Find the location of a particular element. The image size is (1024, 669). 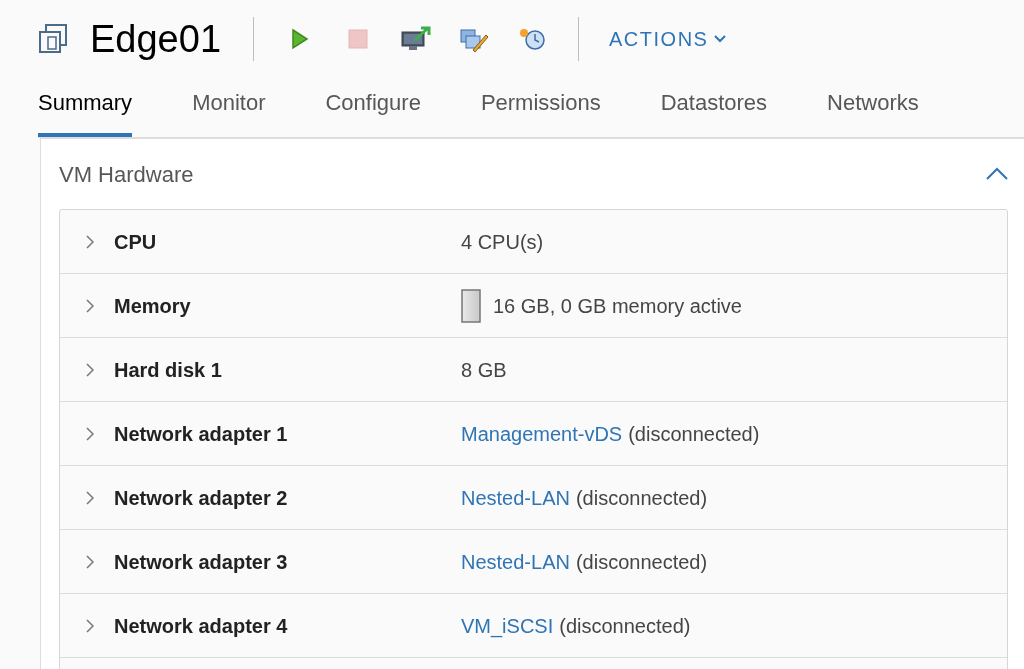

tab: Permissions is located at coordinates (540, 111).